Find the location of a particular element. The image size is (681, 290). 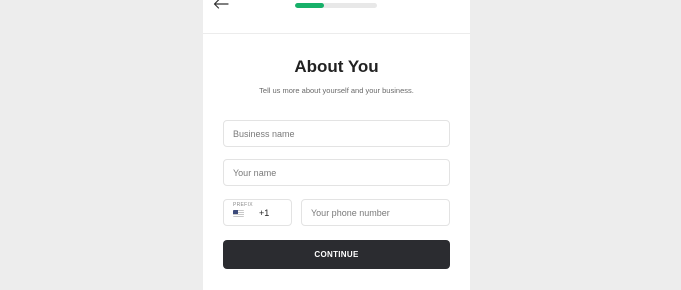

progress-fill is located at coordinates (309, 5).